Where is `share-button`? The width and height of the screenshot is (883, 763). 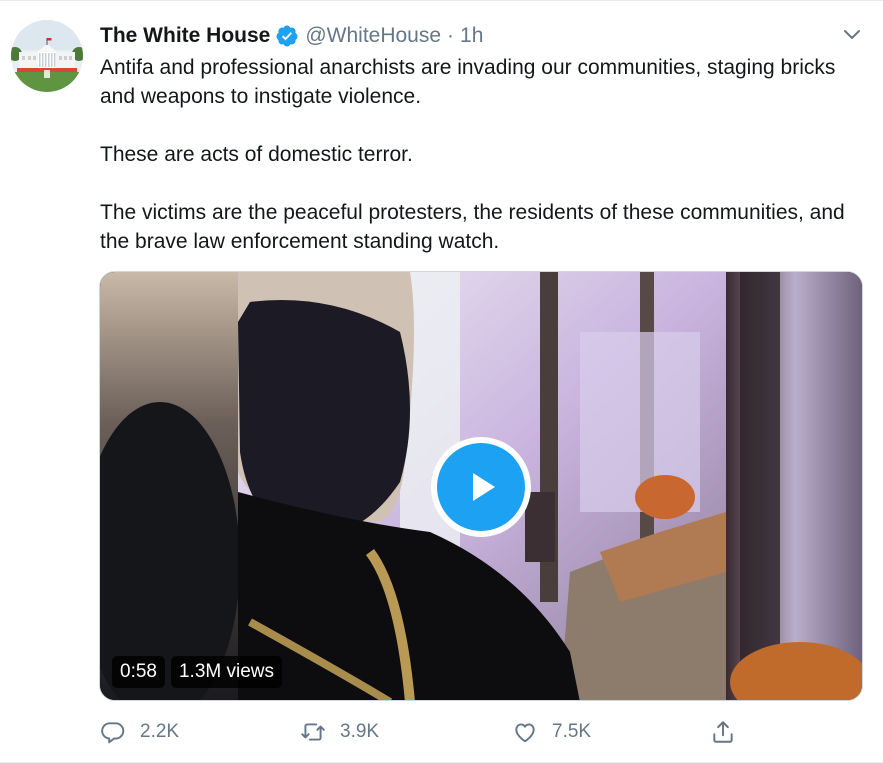 share-button is located at coordinates (730, 732).